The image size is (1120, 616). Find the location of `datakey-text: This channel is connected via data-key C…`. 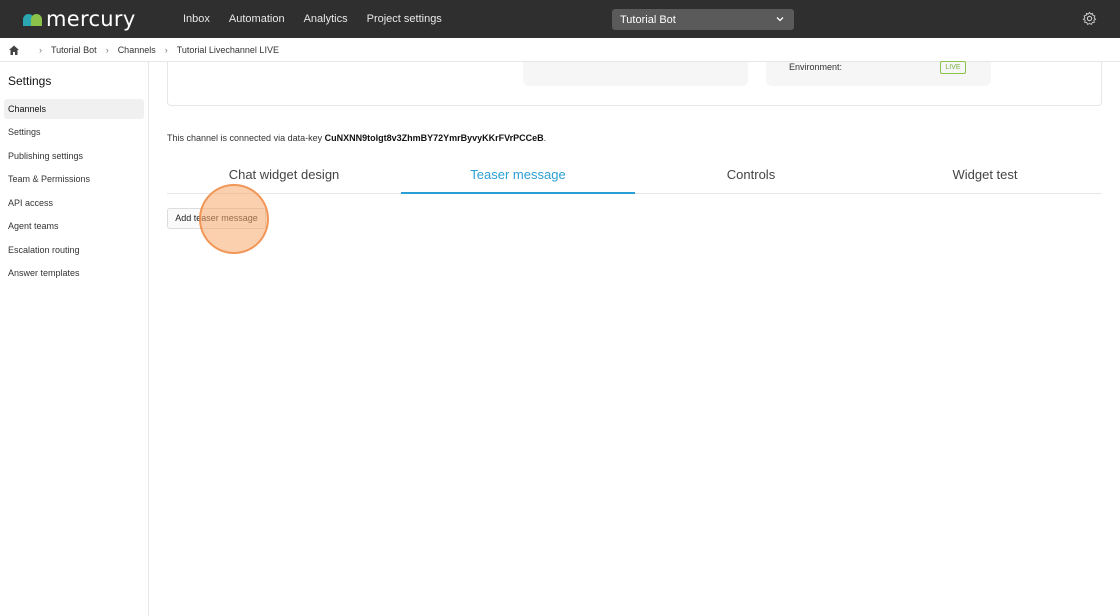

datakey-text: This channel is connected via data-key C… is located at coordinates (356, 138).